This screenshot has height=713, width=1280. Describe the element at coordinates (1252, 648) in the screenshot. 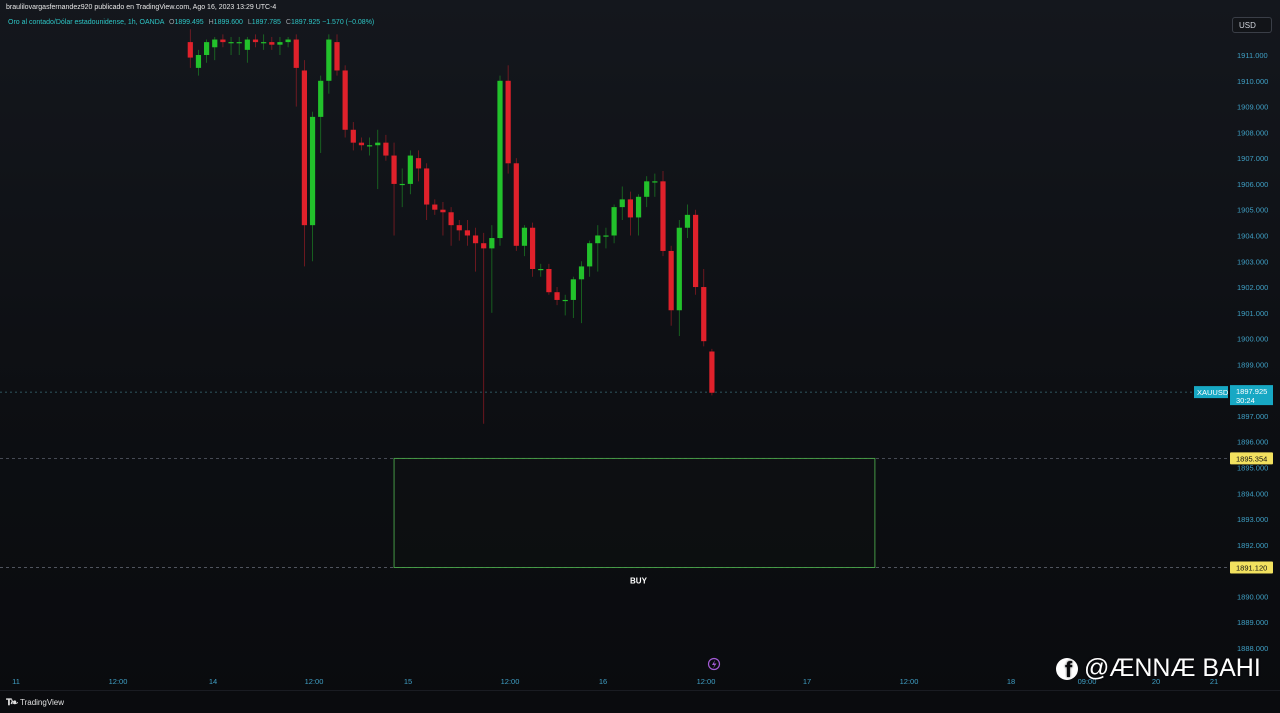

I see `price-tick-label: 1888.000` at that location.